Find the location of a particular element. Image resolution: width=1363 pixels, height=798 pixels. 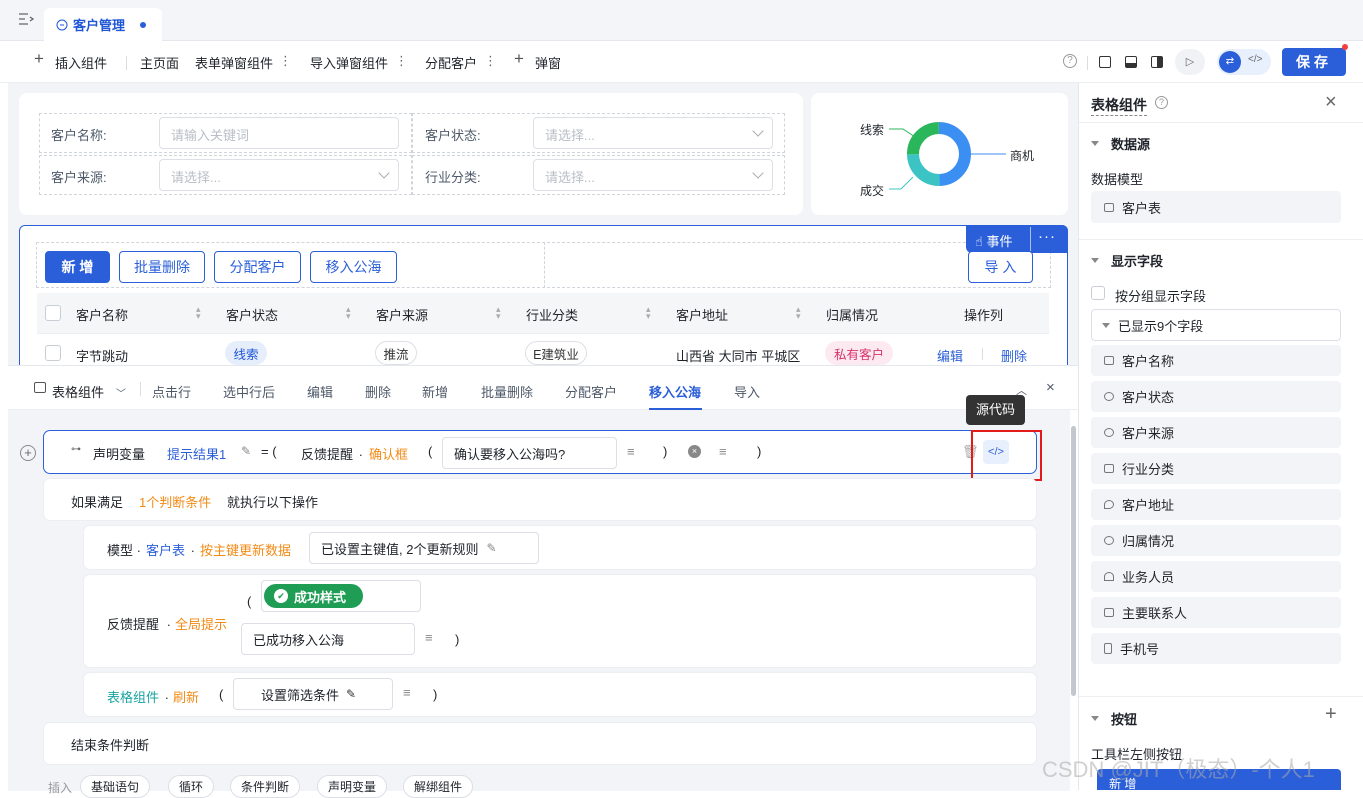

tool-declare: 声明变量 is located at coordinates (352, 786).